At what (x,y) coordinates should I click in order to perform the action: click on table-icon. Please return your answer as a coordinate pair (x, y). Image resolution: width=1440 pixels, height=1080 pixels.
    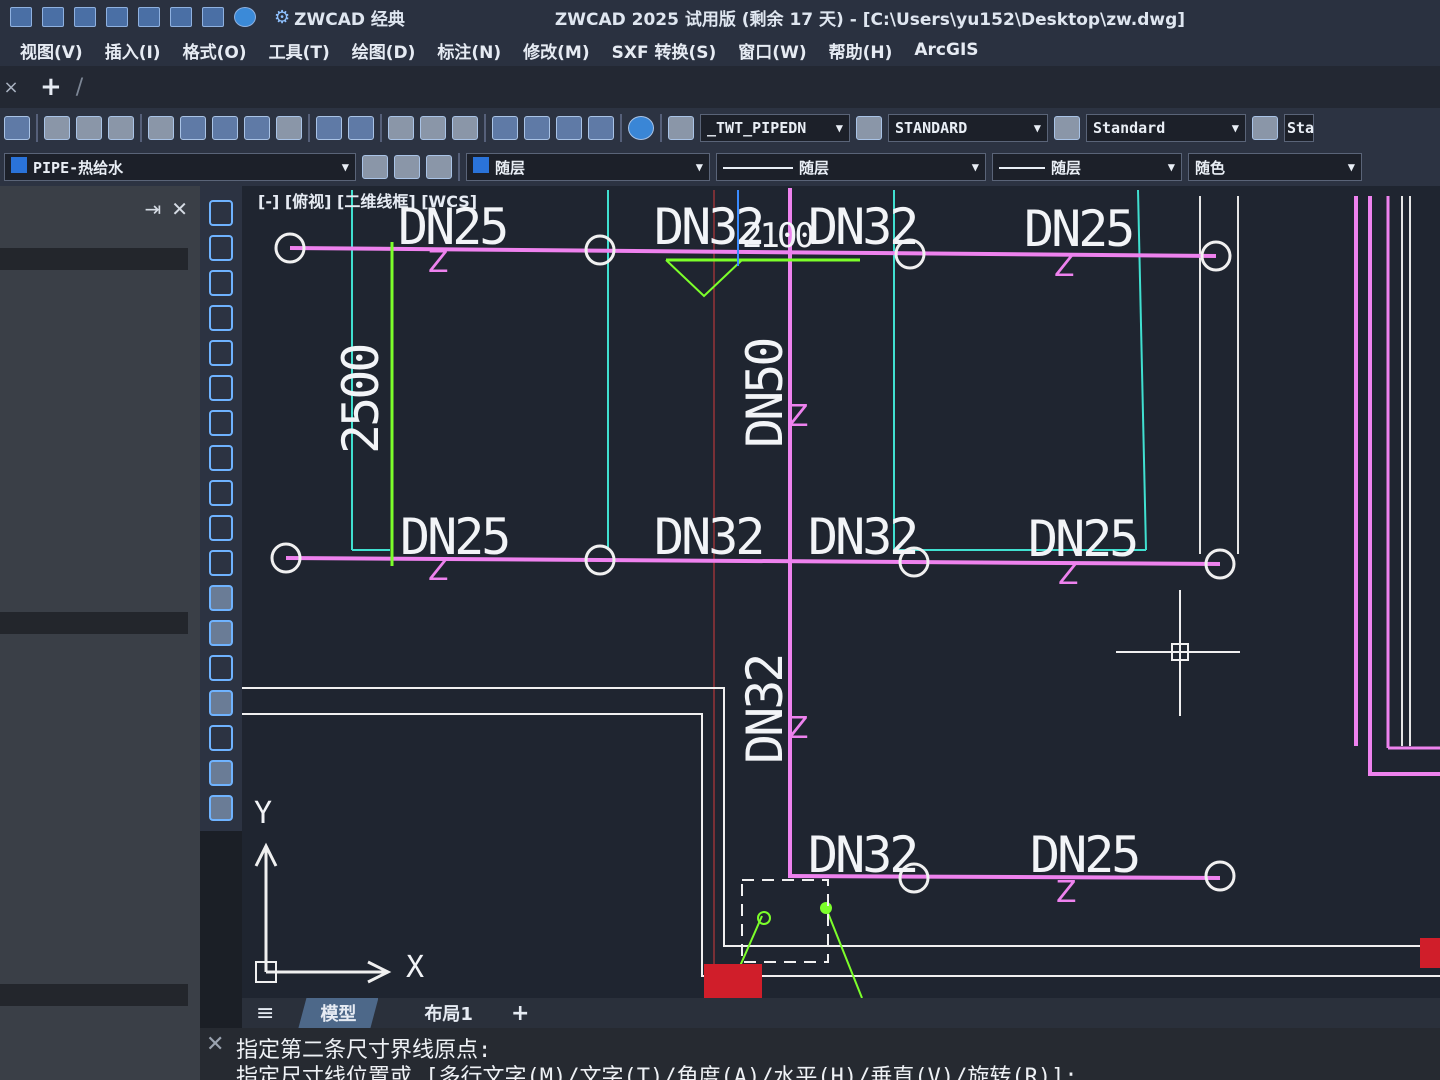
    Looking at the image, I should click on (221, 773).